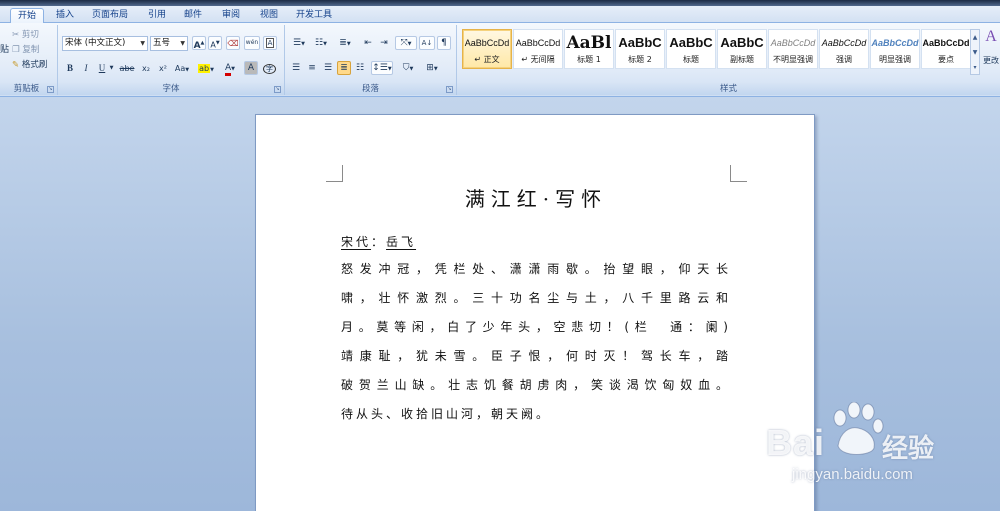  Describe the element at coordinates (230, 68) in the screenshot. I see `font-color-button: A▼` at that location.